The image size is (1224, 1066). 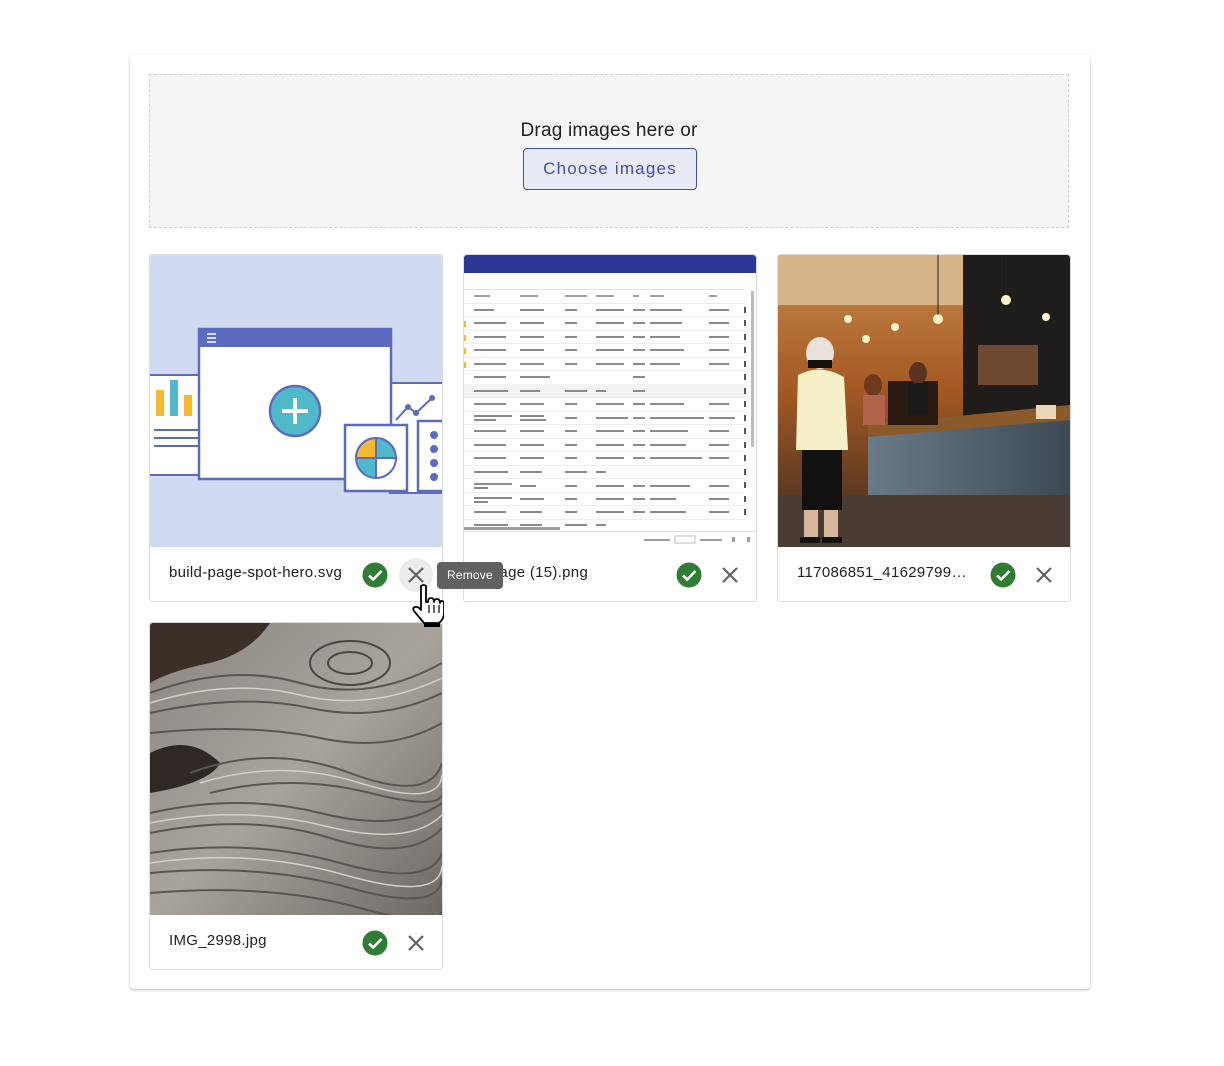 I want to click on image-card: image (15).png, so click(x=610, y=428).